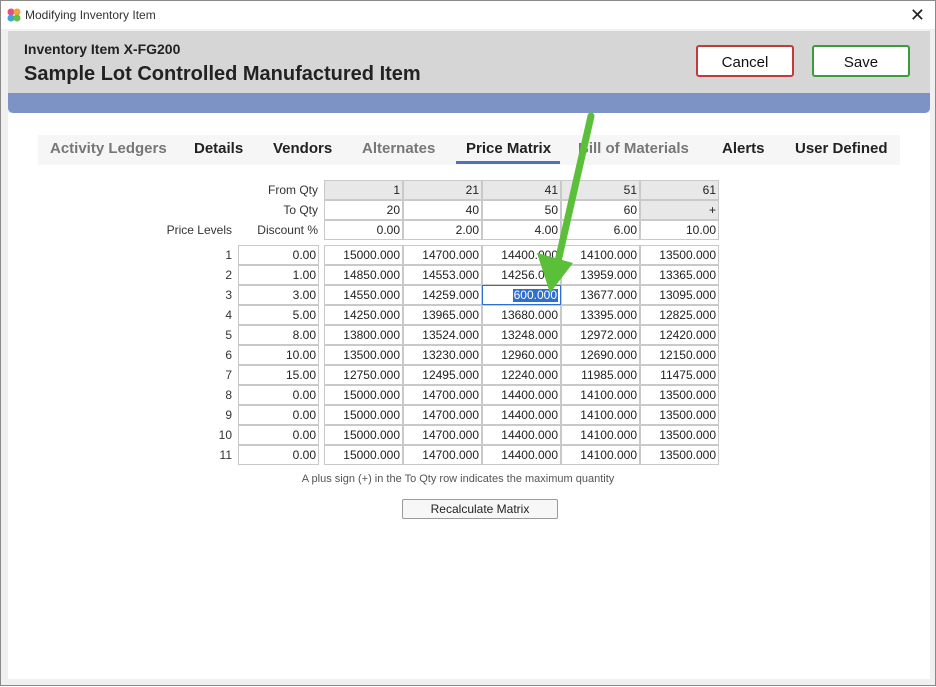 The image size is (936, 687). I want to click on column-discount-cell: 4.00, so click(521, 230).